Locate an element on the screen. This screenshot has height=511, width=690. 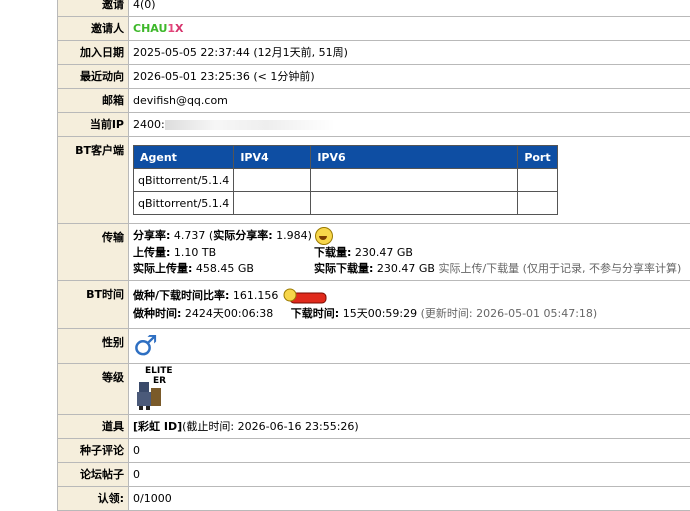
col-agent: Agent is located at coordinates (184, 157).